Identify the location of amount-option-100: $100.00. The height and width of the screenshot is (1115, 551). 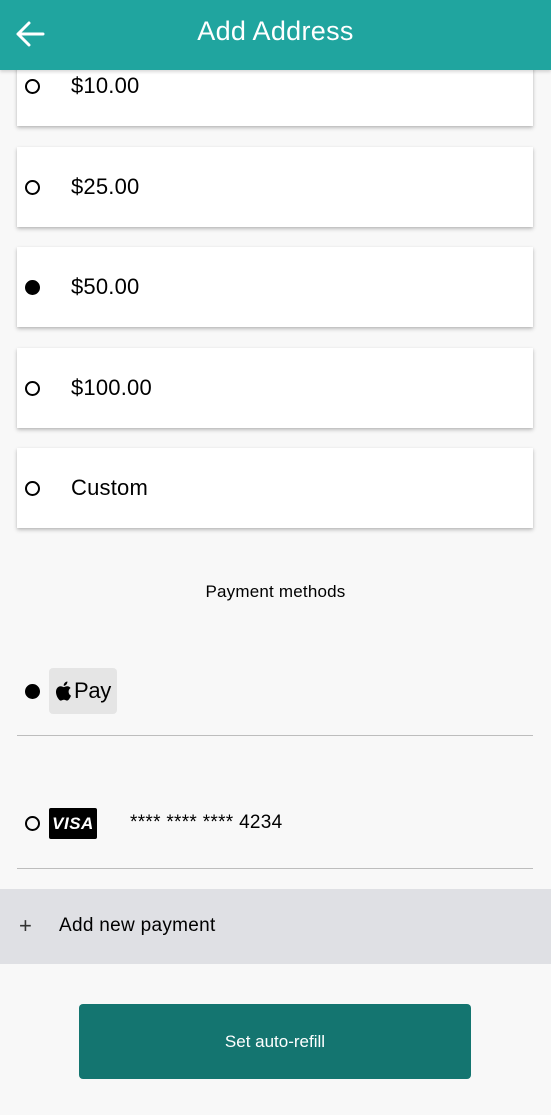
(275, 387).